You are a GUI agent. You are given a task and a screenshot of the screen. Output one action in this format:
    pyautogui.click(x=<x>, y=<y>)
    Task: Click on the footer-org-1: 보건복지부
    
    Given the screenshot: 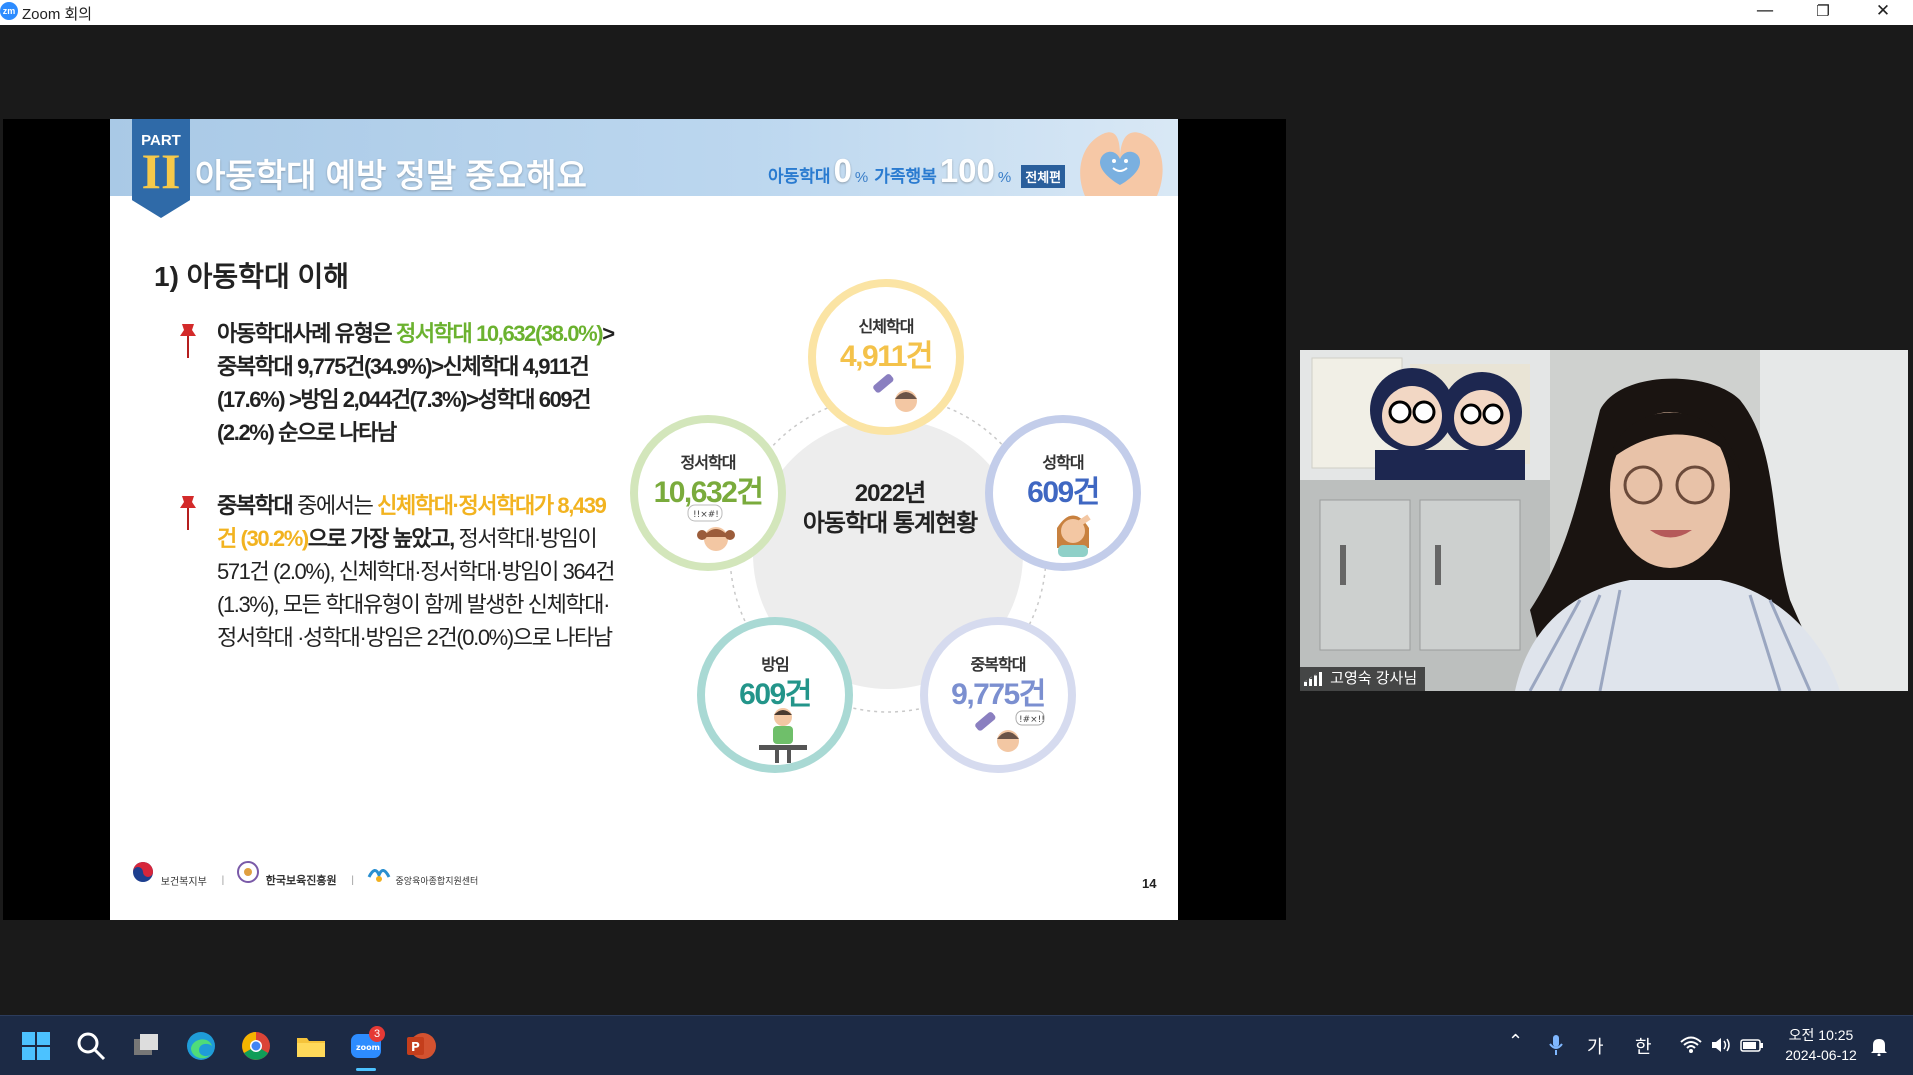 What is the action you would take?
    pyautogui.click(x=183, y=882)
    